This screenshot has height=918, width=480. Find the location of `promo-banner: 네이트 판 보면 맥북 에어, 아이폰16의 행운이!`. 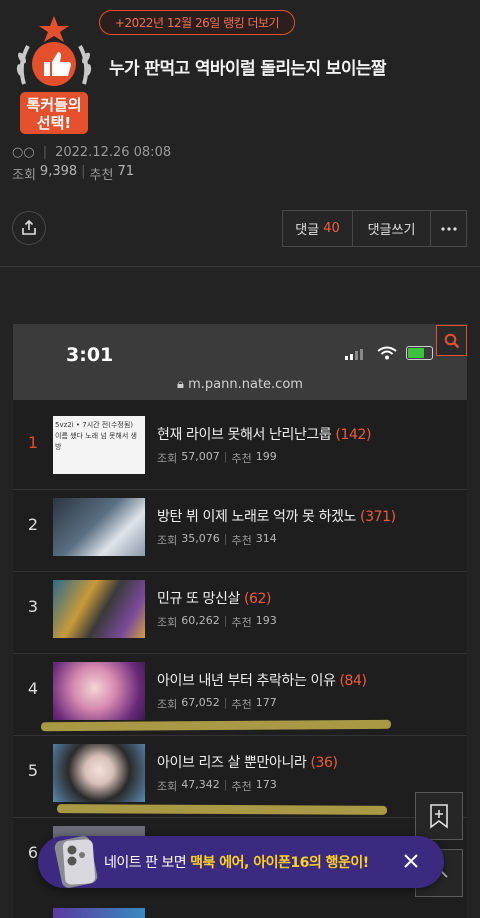

promo-banner: 네이트 판 보면 맥북 에어, 아이폰16의 행운이! is located at coordinates (241, 862).